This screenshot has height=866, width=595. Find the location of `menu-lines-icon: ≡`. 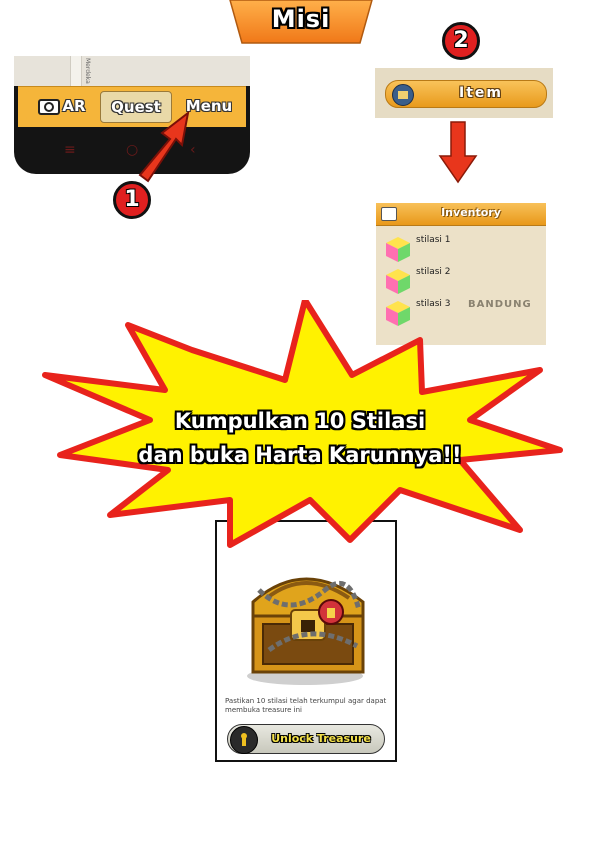

menu-lines-icon: ≡ is located at coordinates (70, 150).